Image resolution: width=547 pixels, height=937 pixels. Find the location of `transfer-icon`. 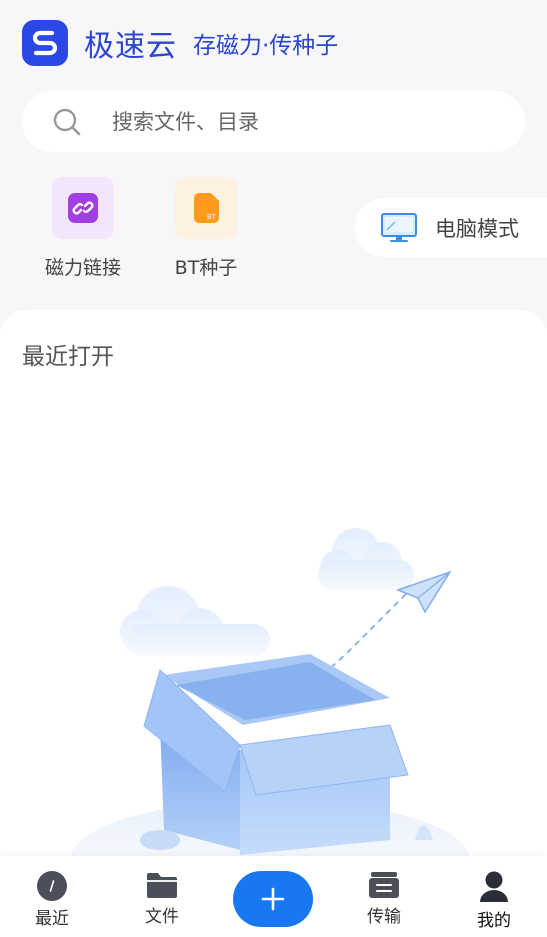

transfer-icon is located at coordinates (384, 885).